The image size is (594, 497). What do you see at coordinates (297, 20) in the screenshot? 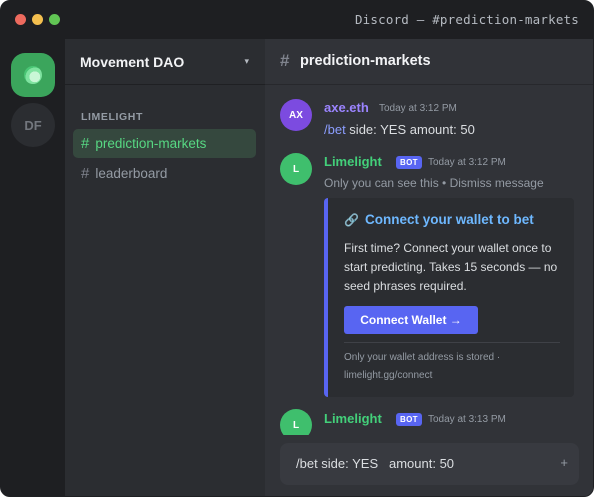
I see `title-bar: Discord — #prediction-markets` at bounding box center [297, 20].